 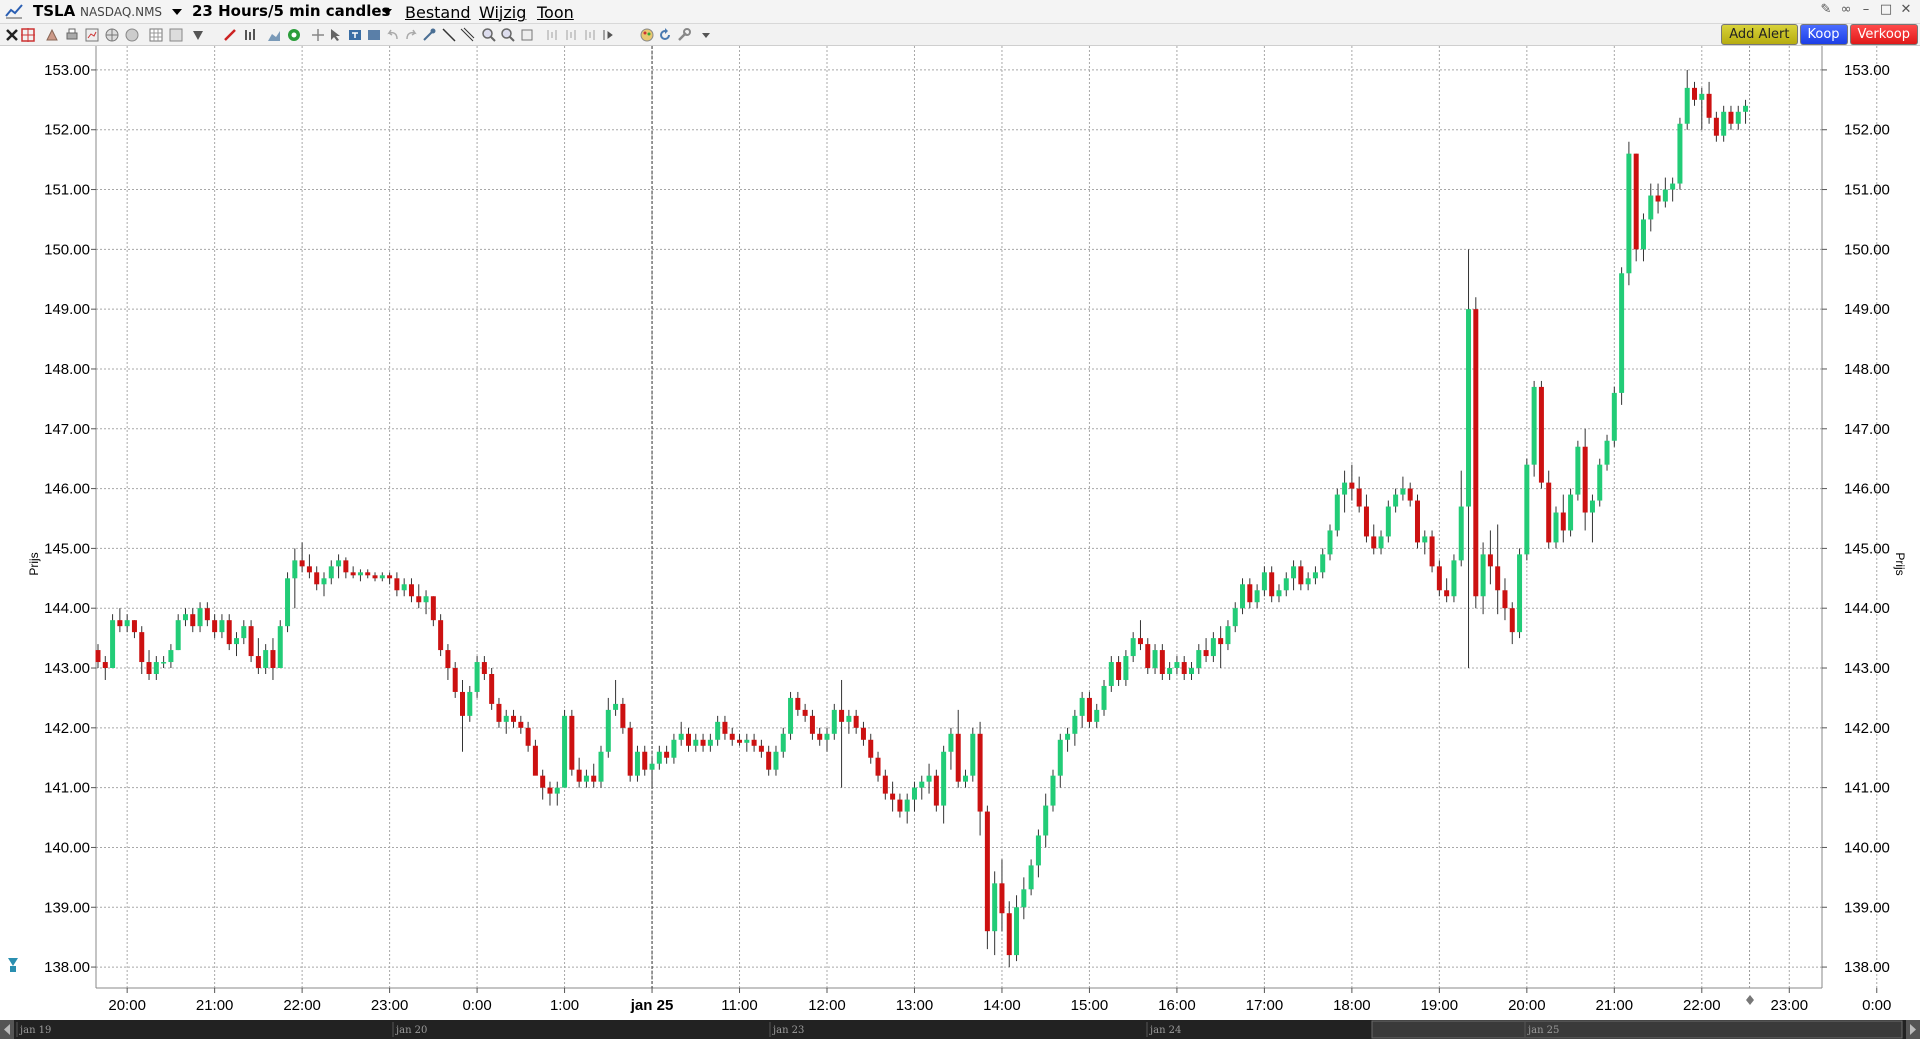 What do you see at coordinates (393, 35) in the screenshot?
I see `undo-icon` at bounding box center [393, 35].